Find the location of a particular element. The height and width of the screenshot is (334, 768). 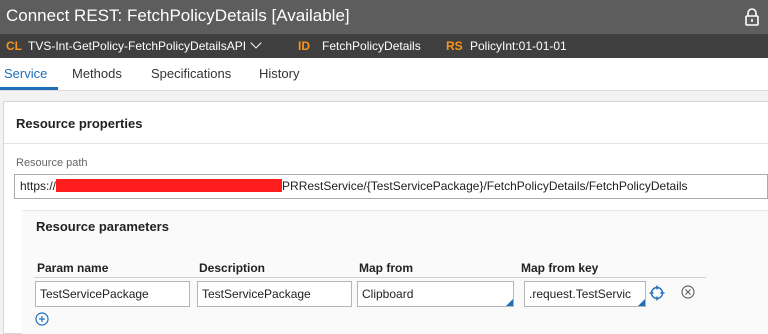

chevron-down-icon is located at coordinates (256, 43).